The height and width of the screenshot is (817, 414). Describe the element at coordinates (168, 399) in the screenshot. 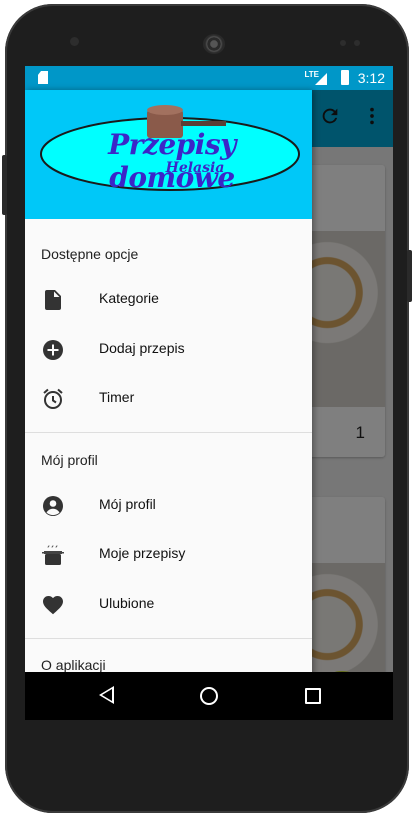

I see `menu-item-timer: Timer` at that location.